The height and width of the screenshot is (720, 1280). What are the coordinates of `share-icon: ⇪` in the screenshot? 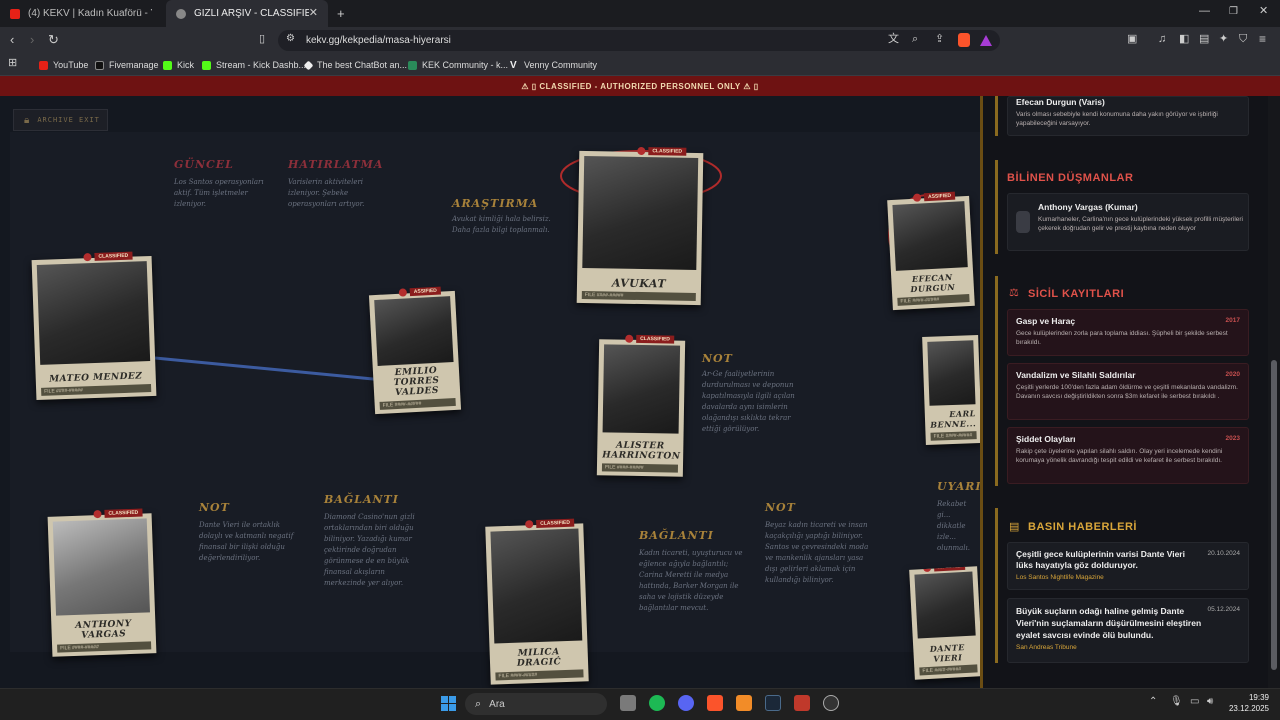 It's located at (939, 39).